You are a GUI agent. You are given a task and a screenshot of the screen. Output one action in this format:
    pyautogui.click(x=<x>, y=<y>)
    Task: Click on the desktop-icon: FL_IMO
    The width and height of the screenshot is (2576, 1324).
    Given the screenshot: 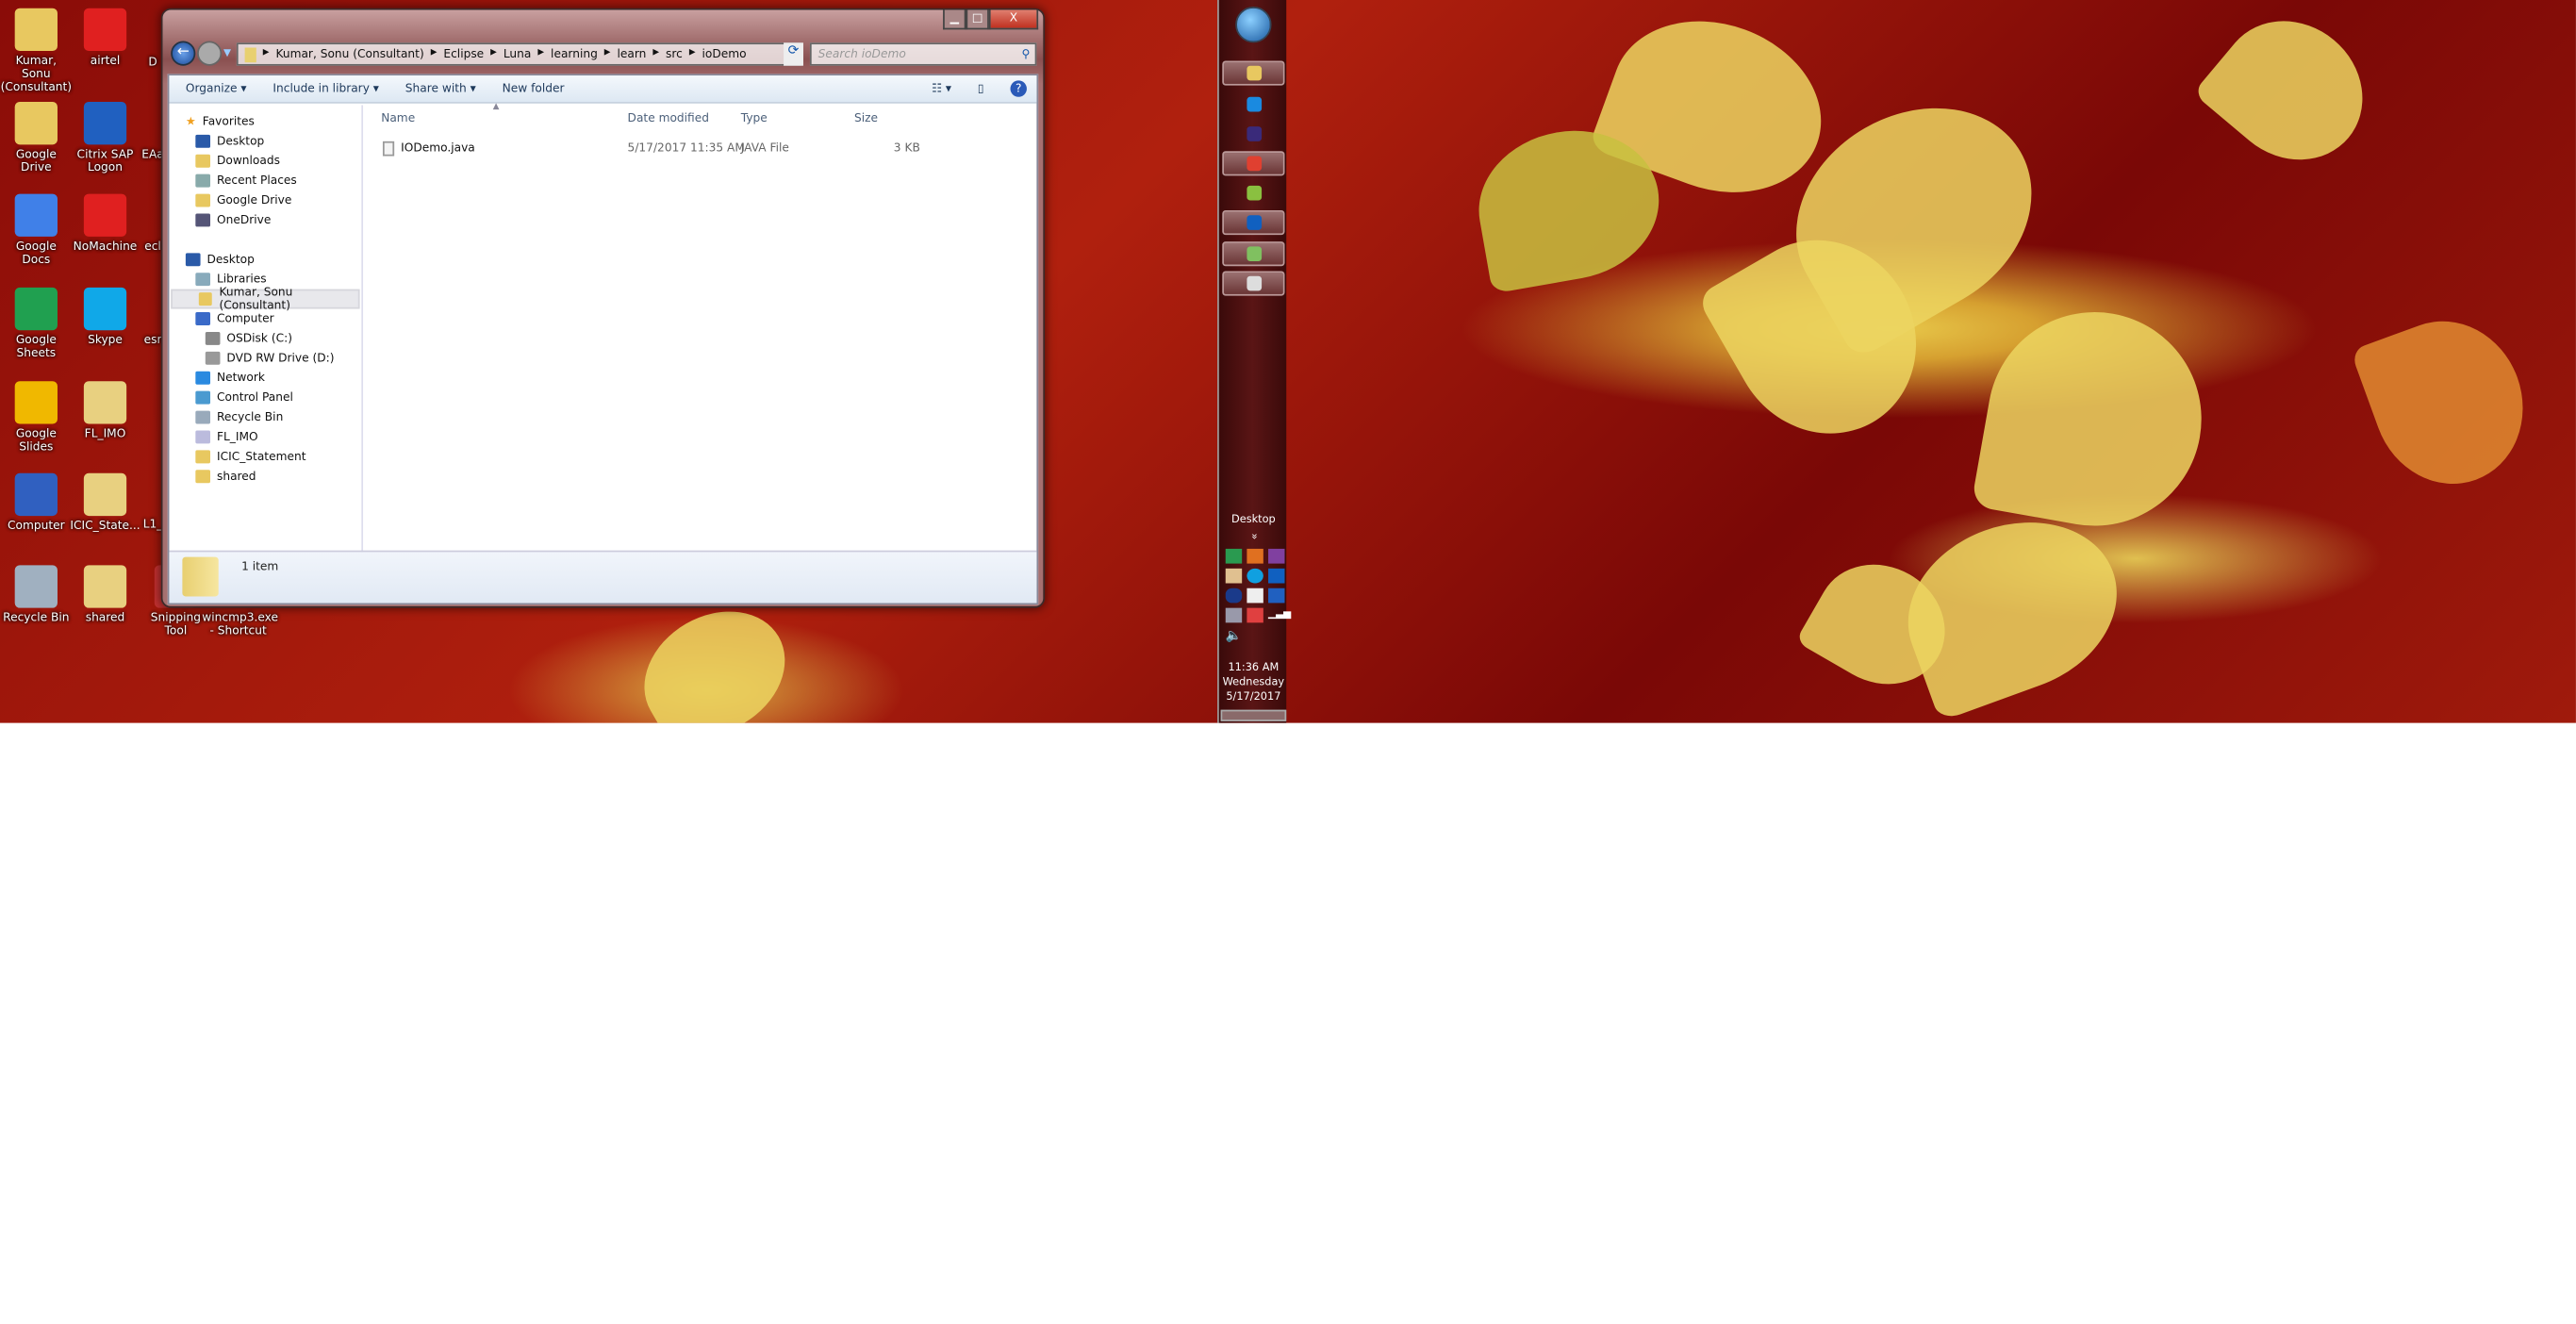 What is the action you would take?
    pyautogui.click(x=105, y=410)
    